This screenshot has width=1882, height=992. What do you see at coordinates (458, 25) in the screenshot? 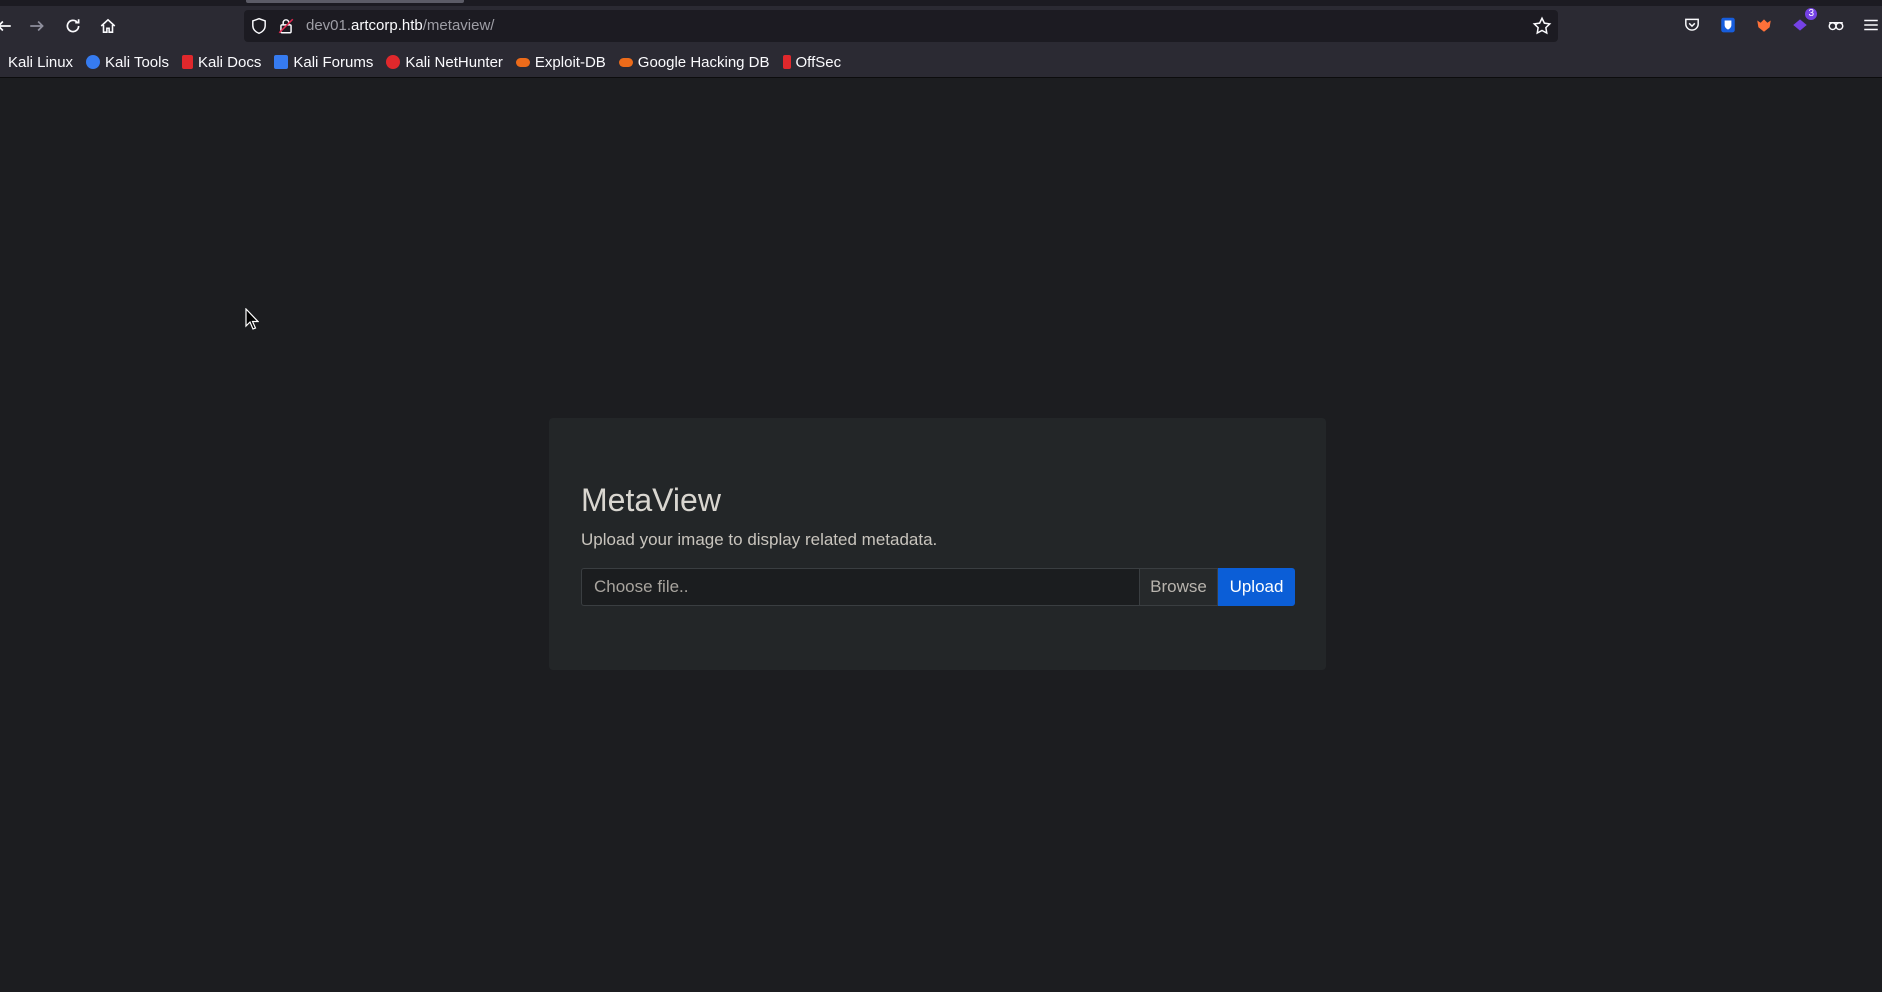
I see `url-path: /metaview/` at bounding box center [458, 25].